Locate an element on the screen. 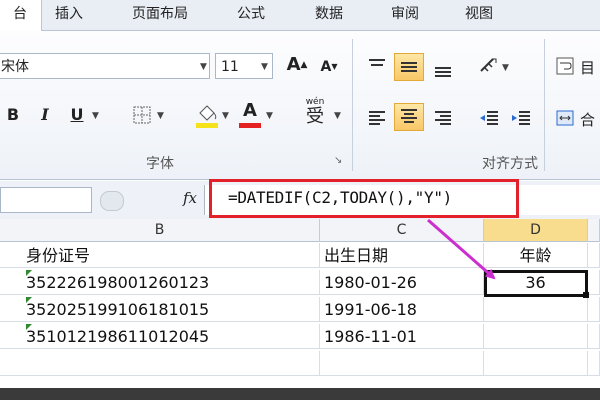 The height and width of the screenshot is (400, 600). align-middle-button is located at coordinates (409, 67).